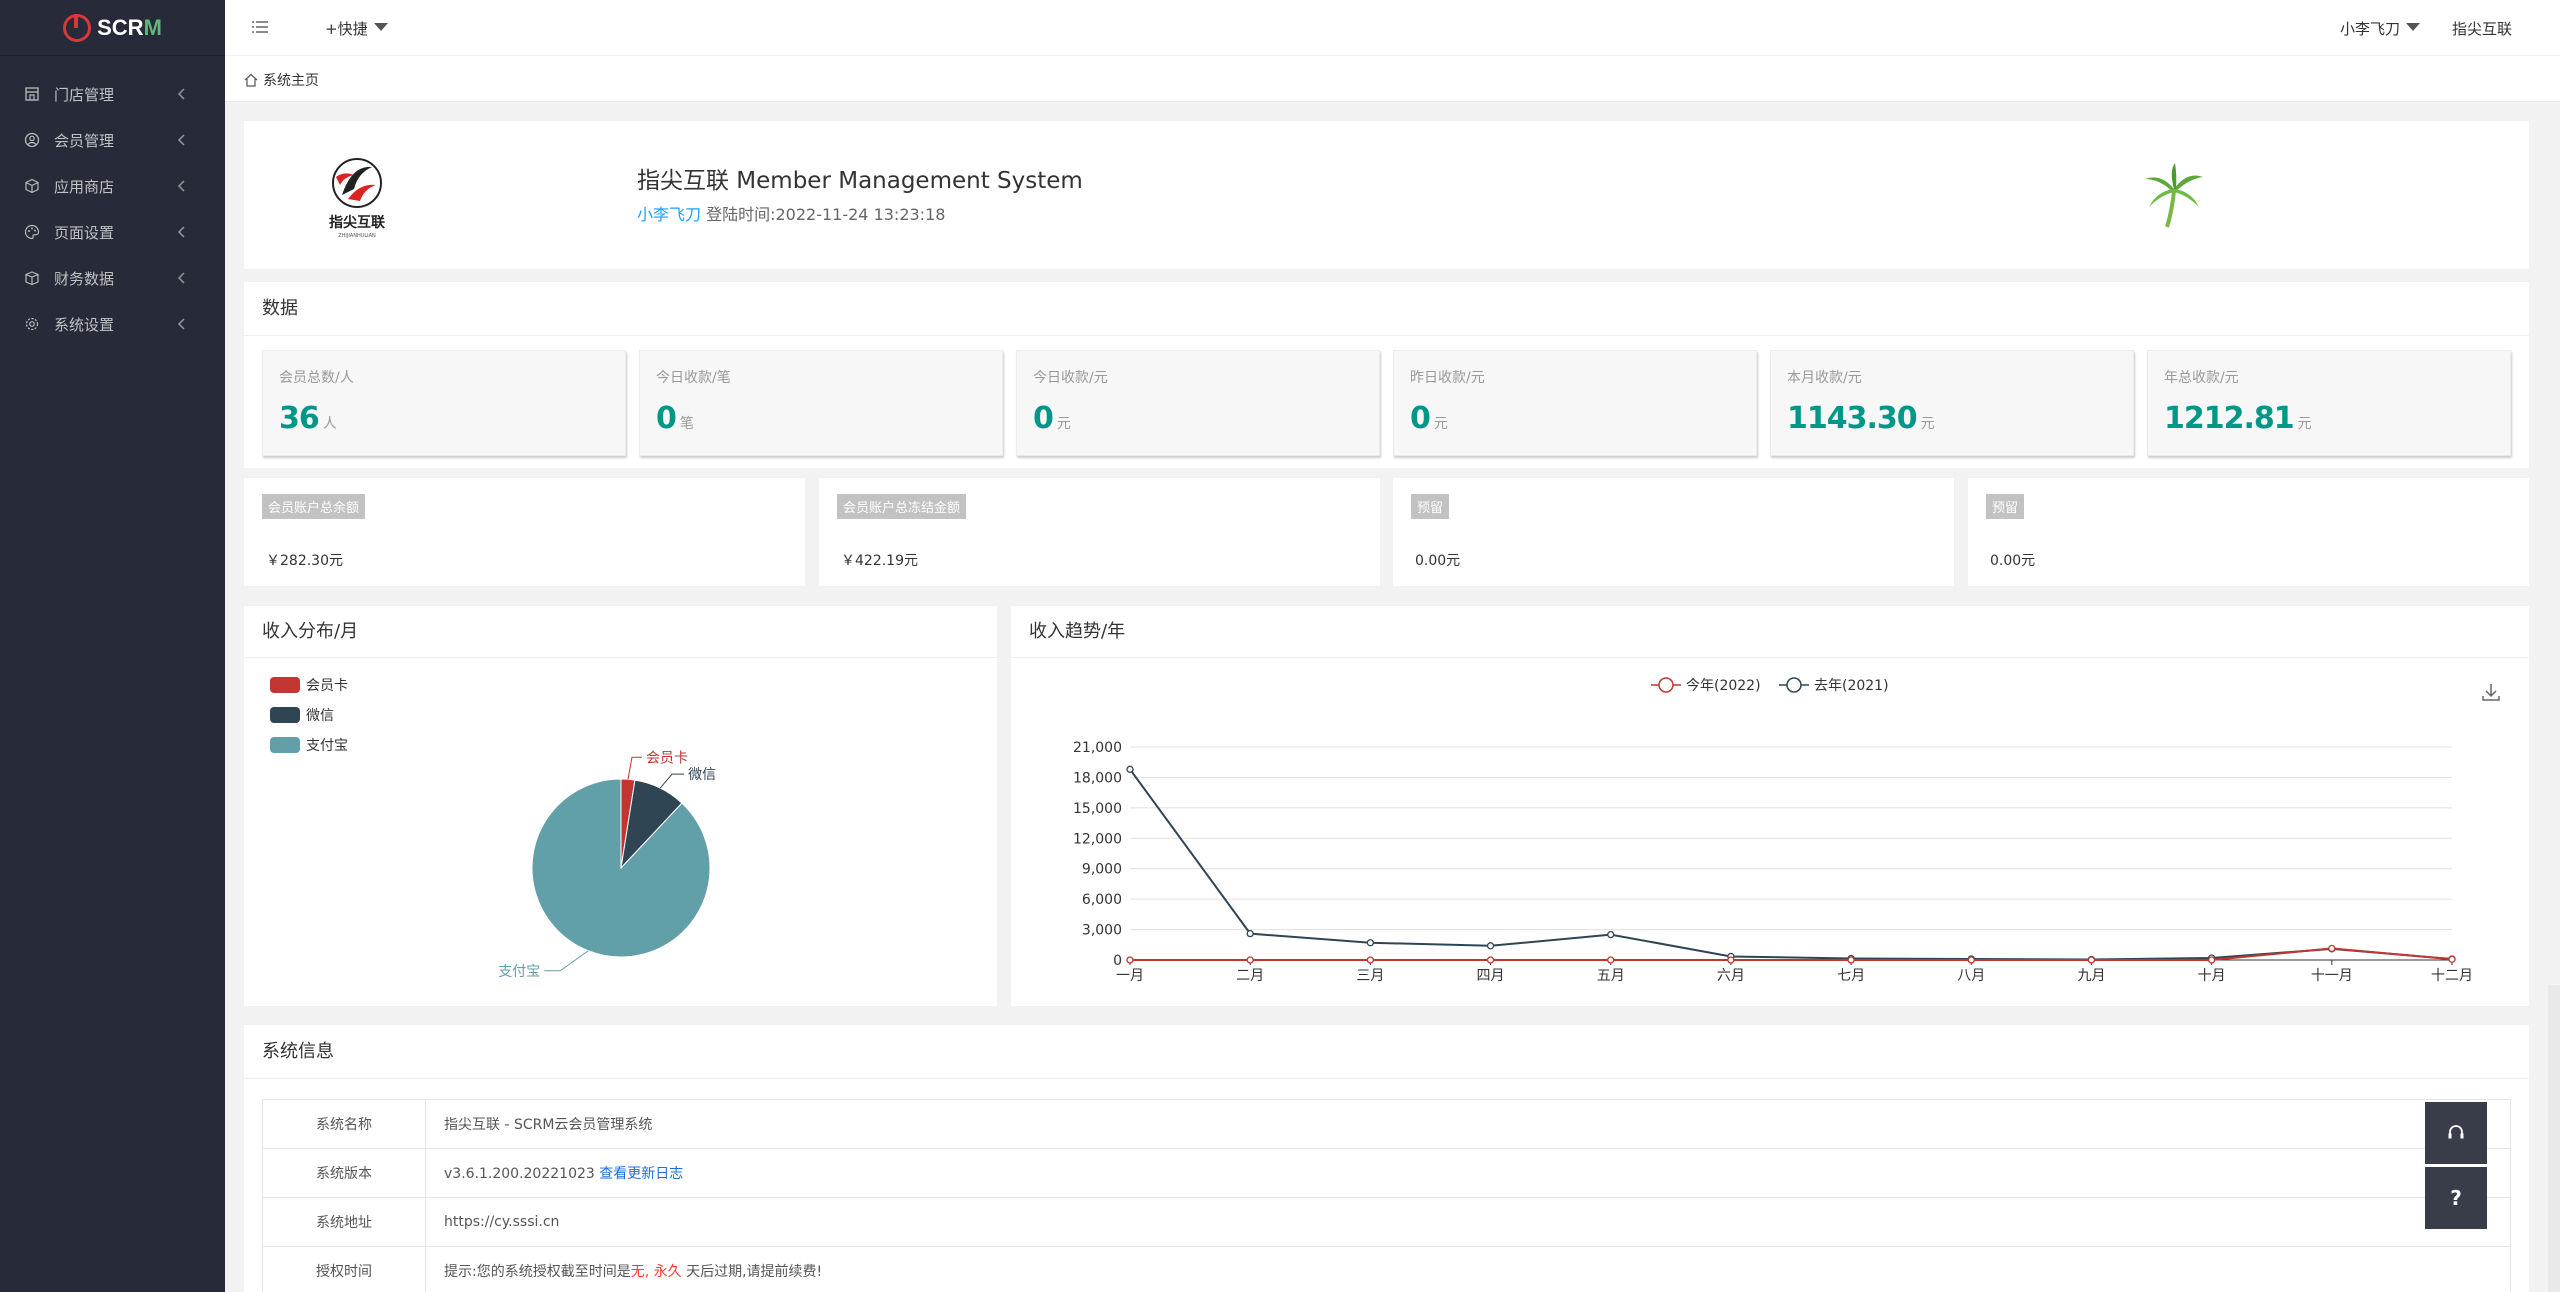 The width and height of the screenshot is (2560, 1292). What do you see at coordinates (314, 506) in the screenshot?
I see `balance-label: 会员账户总余额` at bounding box center [314, 506].